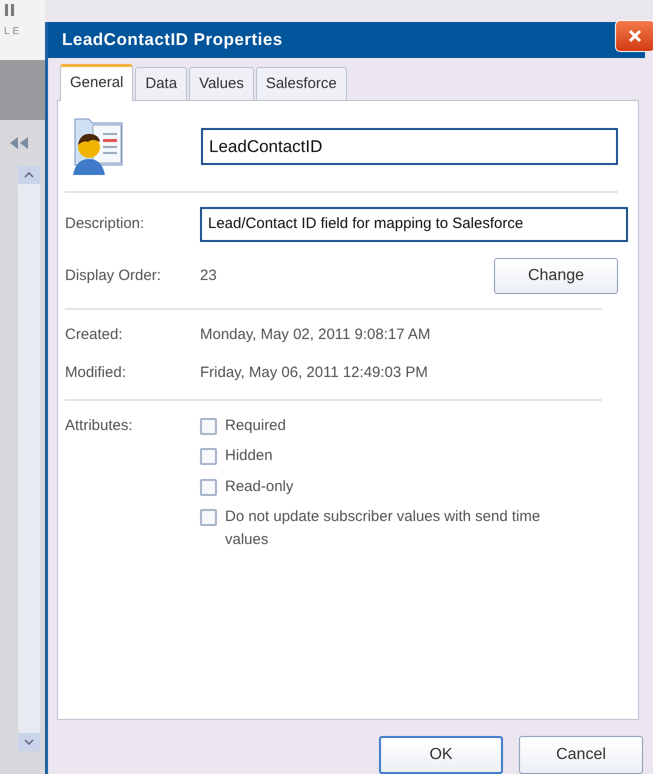  What do you see at coordinates (19, 143) in the screenshot?
I see `collapse-icon` at bounding box center [19, 143].